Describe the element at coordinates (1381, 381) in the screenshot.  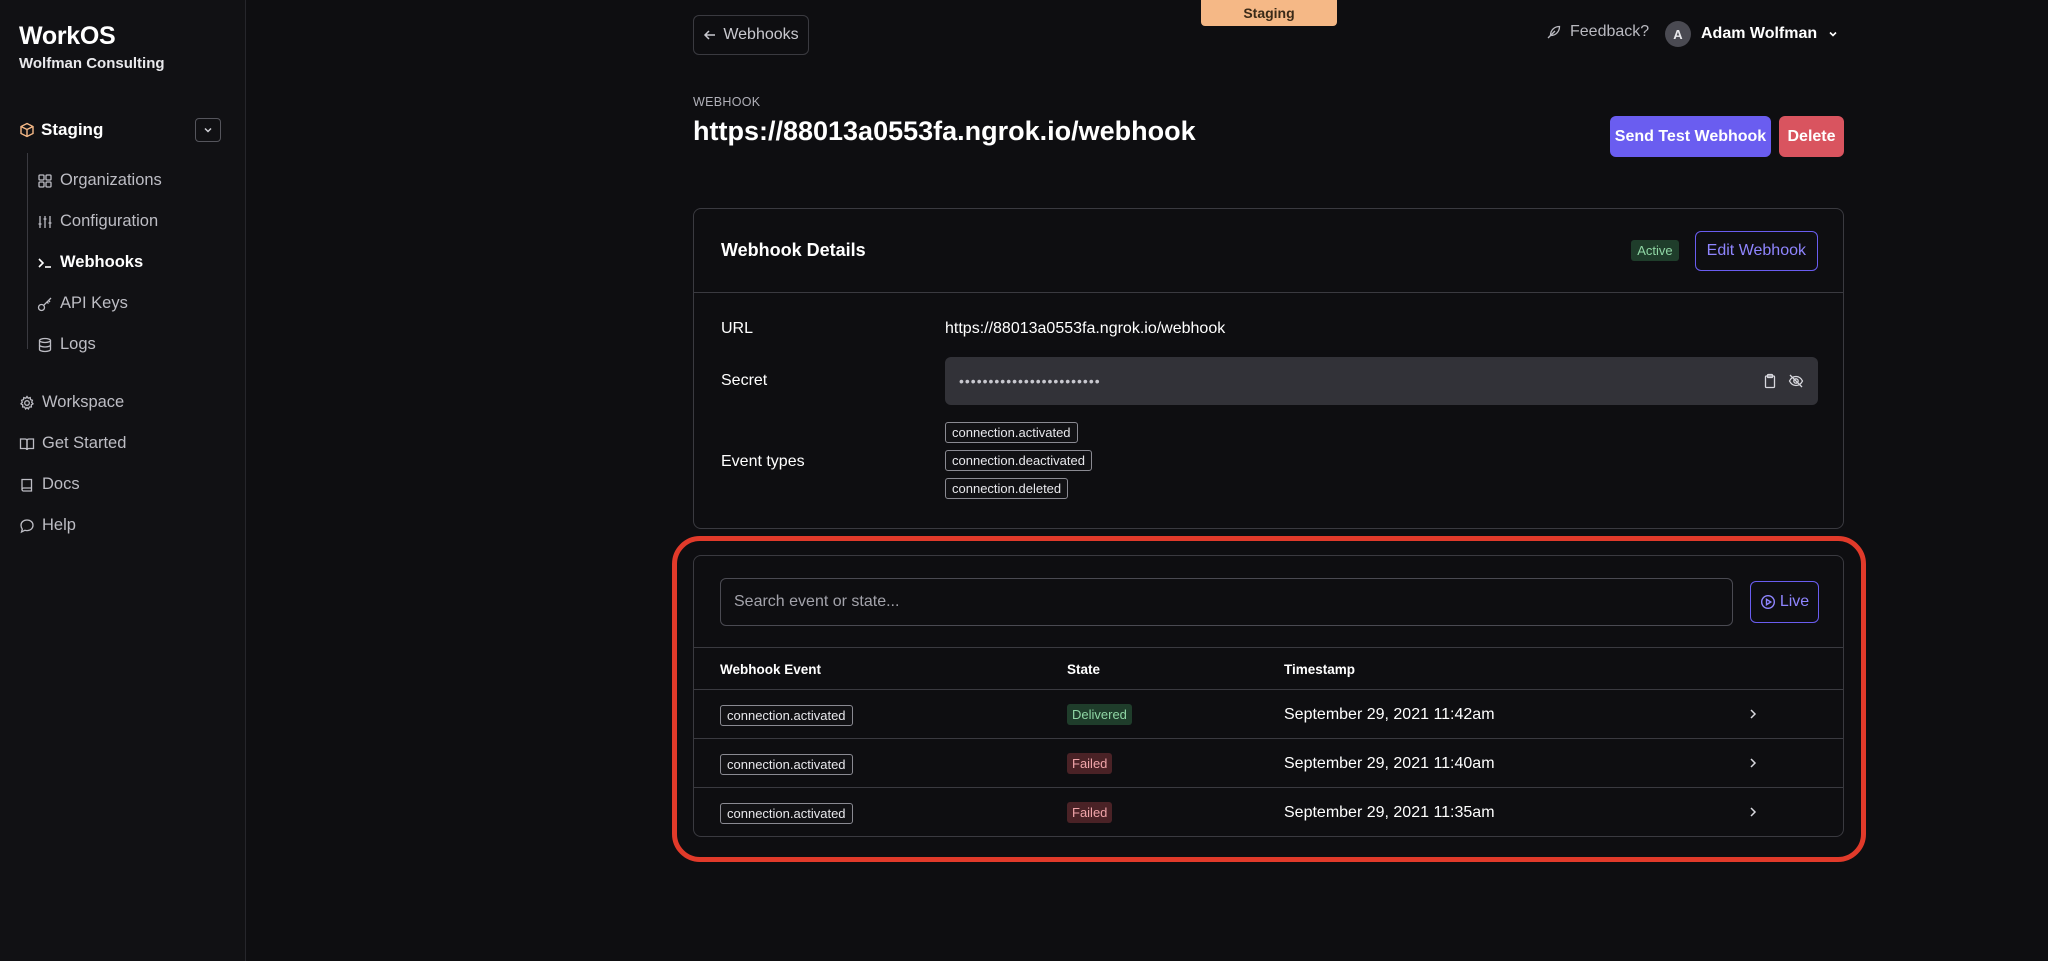
I see `secret-field: ••••••••••••••••••••••••` at that location.